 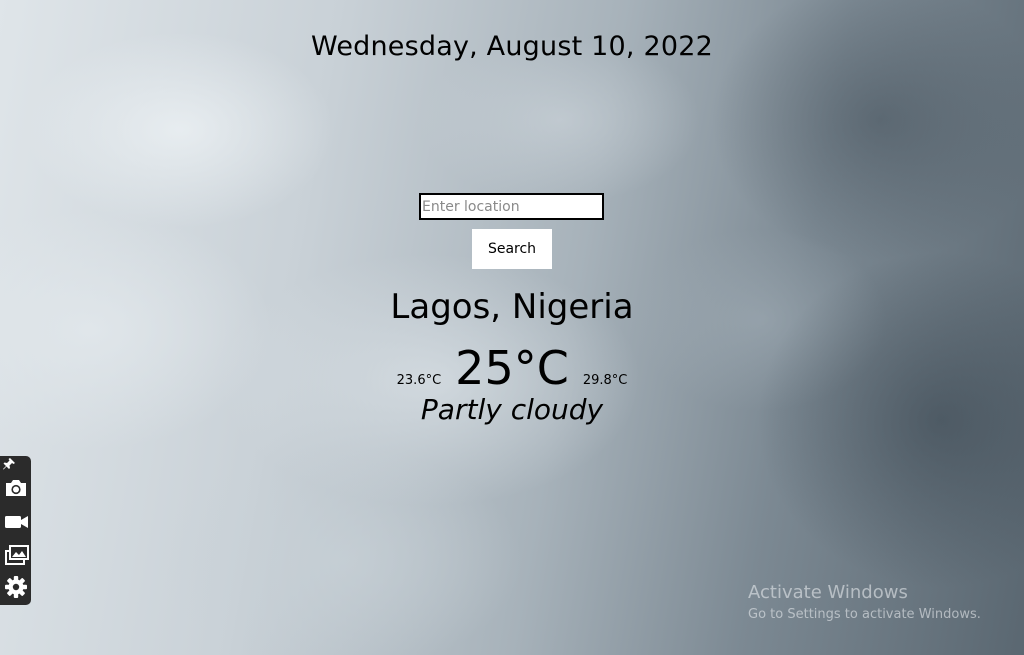 What do you see at coordinates (512, 307) in the screenshot?
I see `location-name: Lagos, Nigeria` at bounding box center [512, 307].